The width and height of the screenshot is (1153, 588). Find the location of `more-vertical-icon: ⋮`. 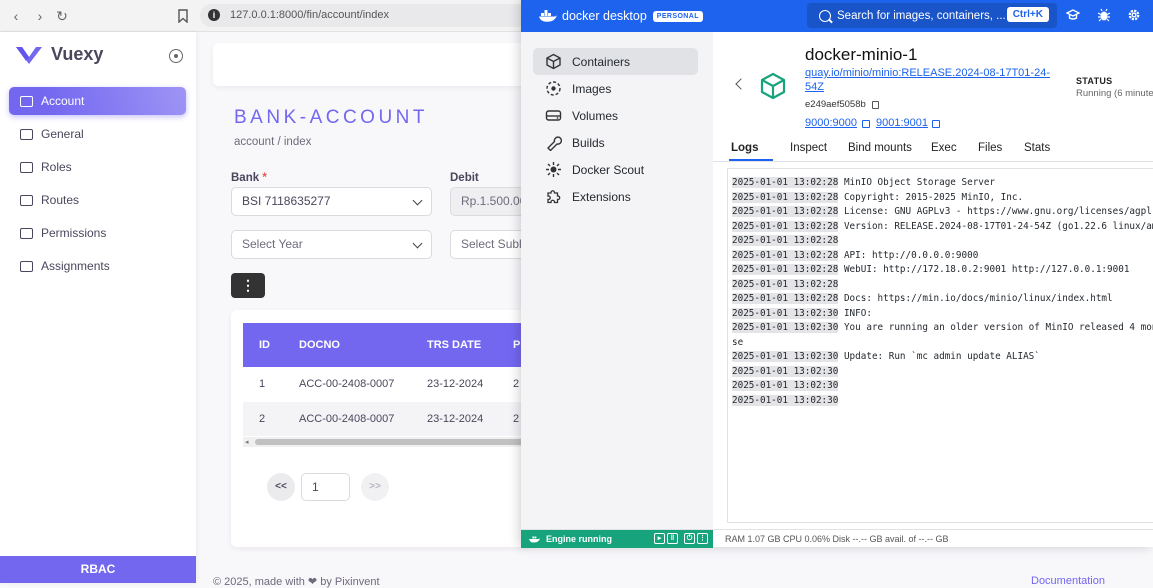

more-vertical-icon: ⋮ is located at coordinates (702, 538).